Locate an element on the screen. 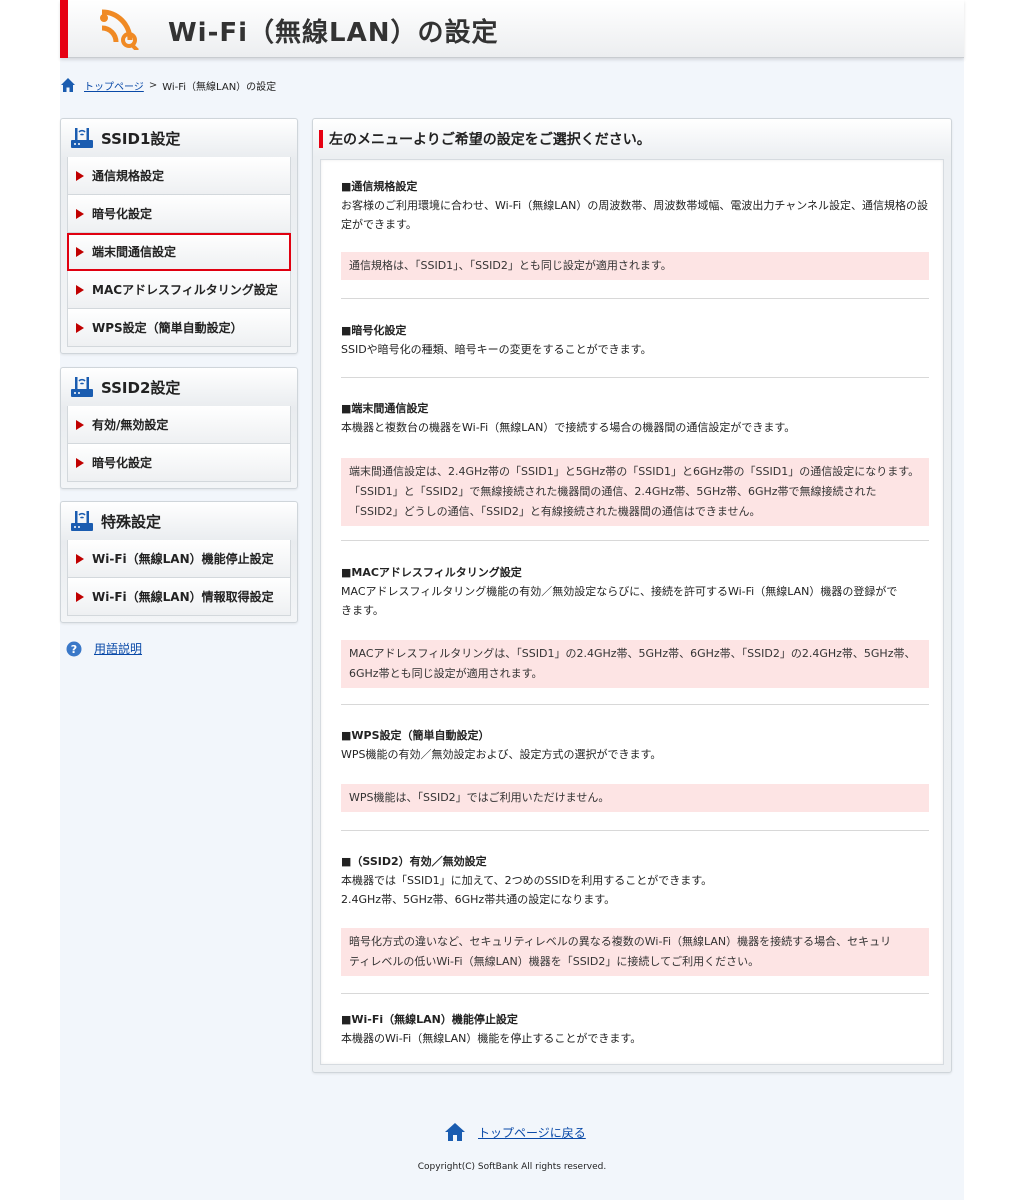 This screenshot has width=1024, height=1200. main-heading: 左のメニューよりご希望の設定をご選択ください。 is located at coordinates (485, 139).